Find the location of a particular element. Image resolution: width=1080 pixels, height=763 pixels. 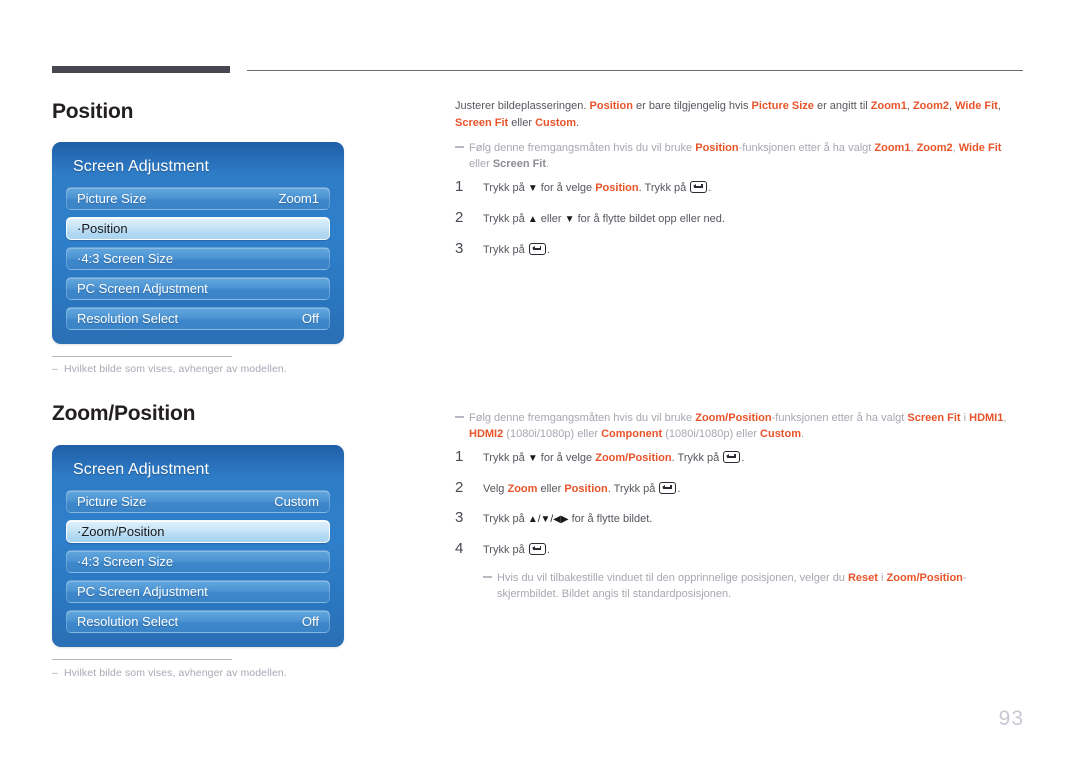

page-number: 93 is located at coordinates (1011, 718).